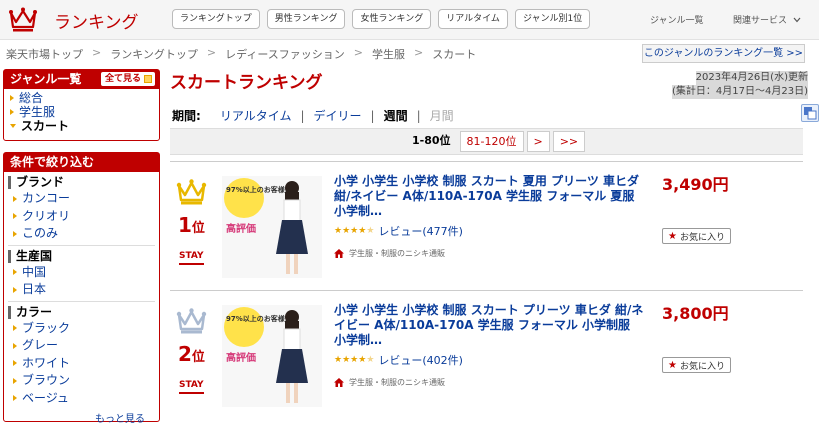  I want to click on genre-list: 総合 学生服 スカート, so click(81, 113).